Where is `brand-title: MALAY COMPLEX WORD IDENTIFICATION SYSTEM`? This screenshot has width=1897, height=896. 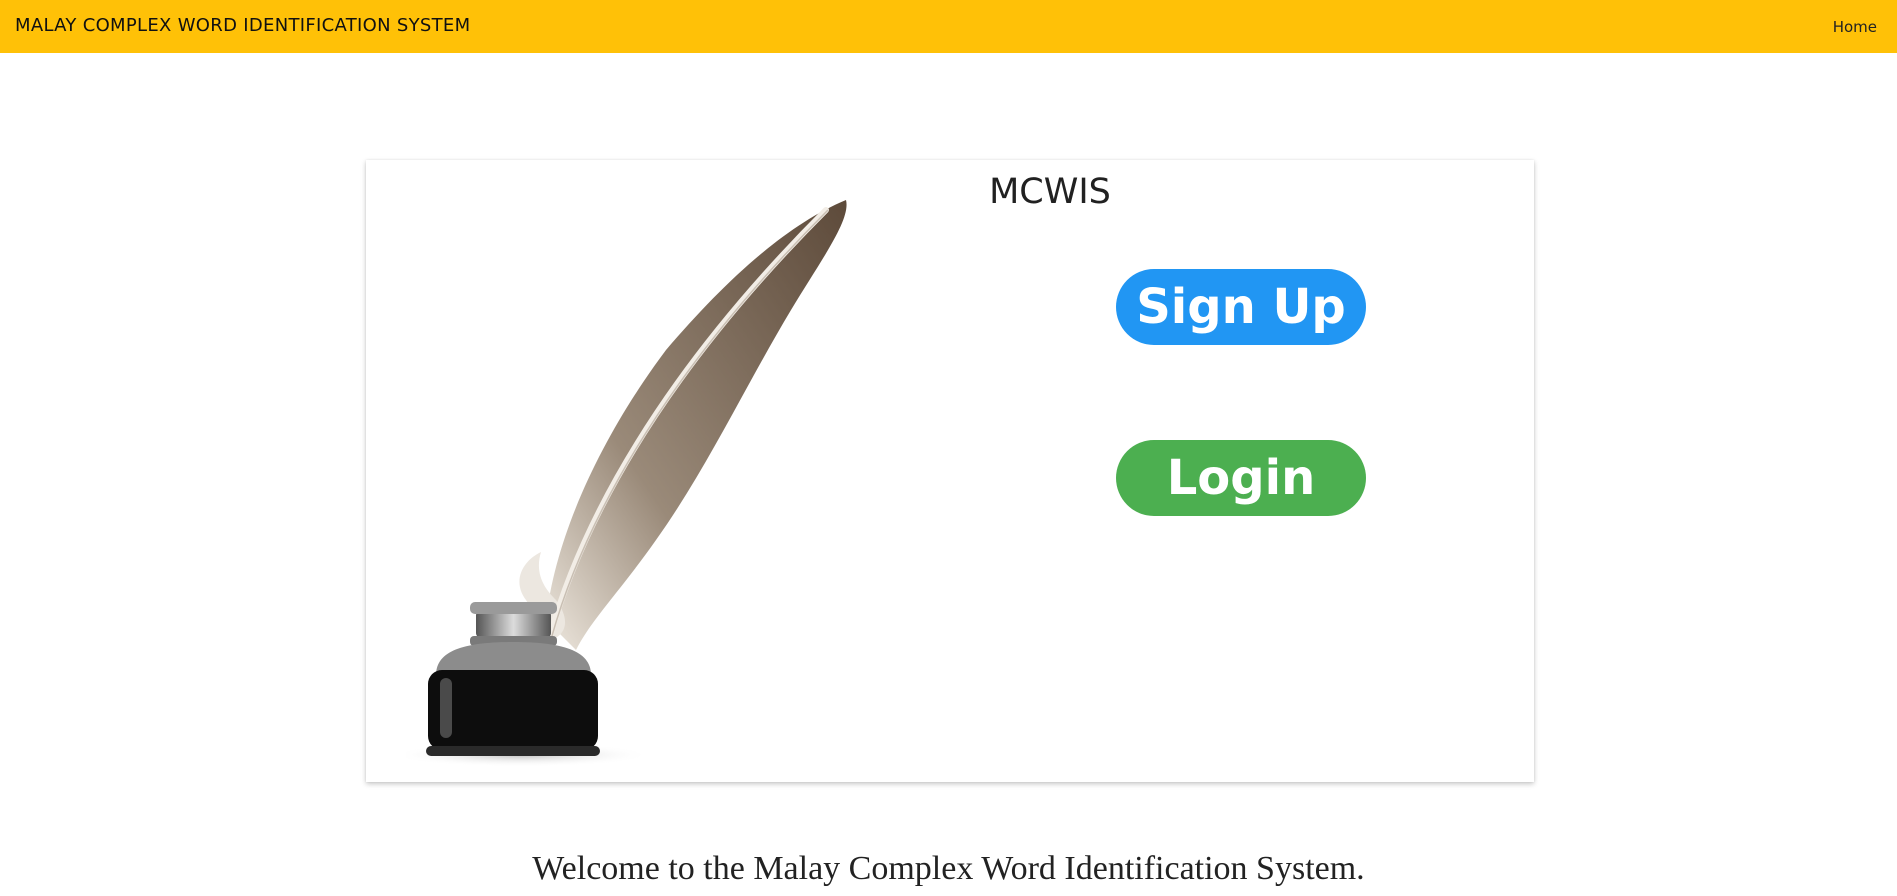
brand-title: MALAY COMPLEX WORD IDENTIFICATION SYSTEM is located at coordinates (242, 25).